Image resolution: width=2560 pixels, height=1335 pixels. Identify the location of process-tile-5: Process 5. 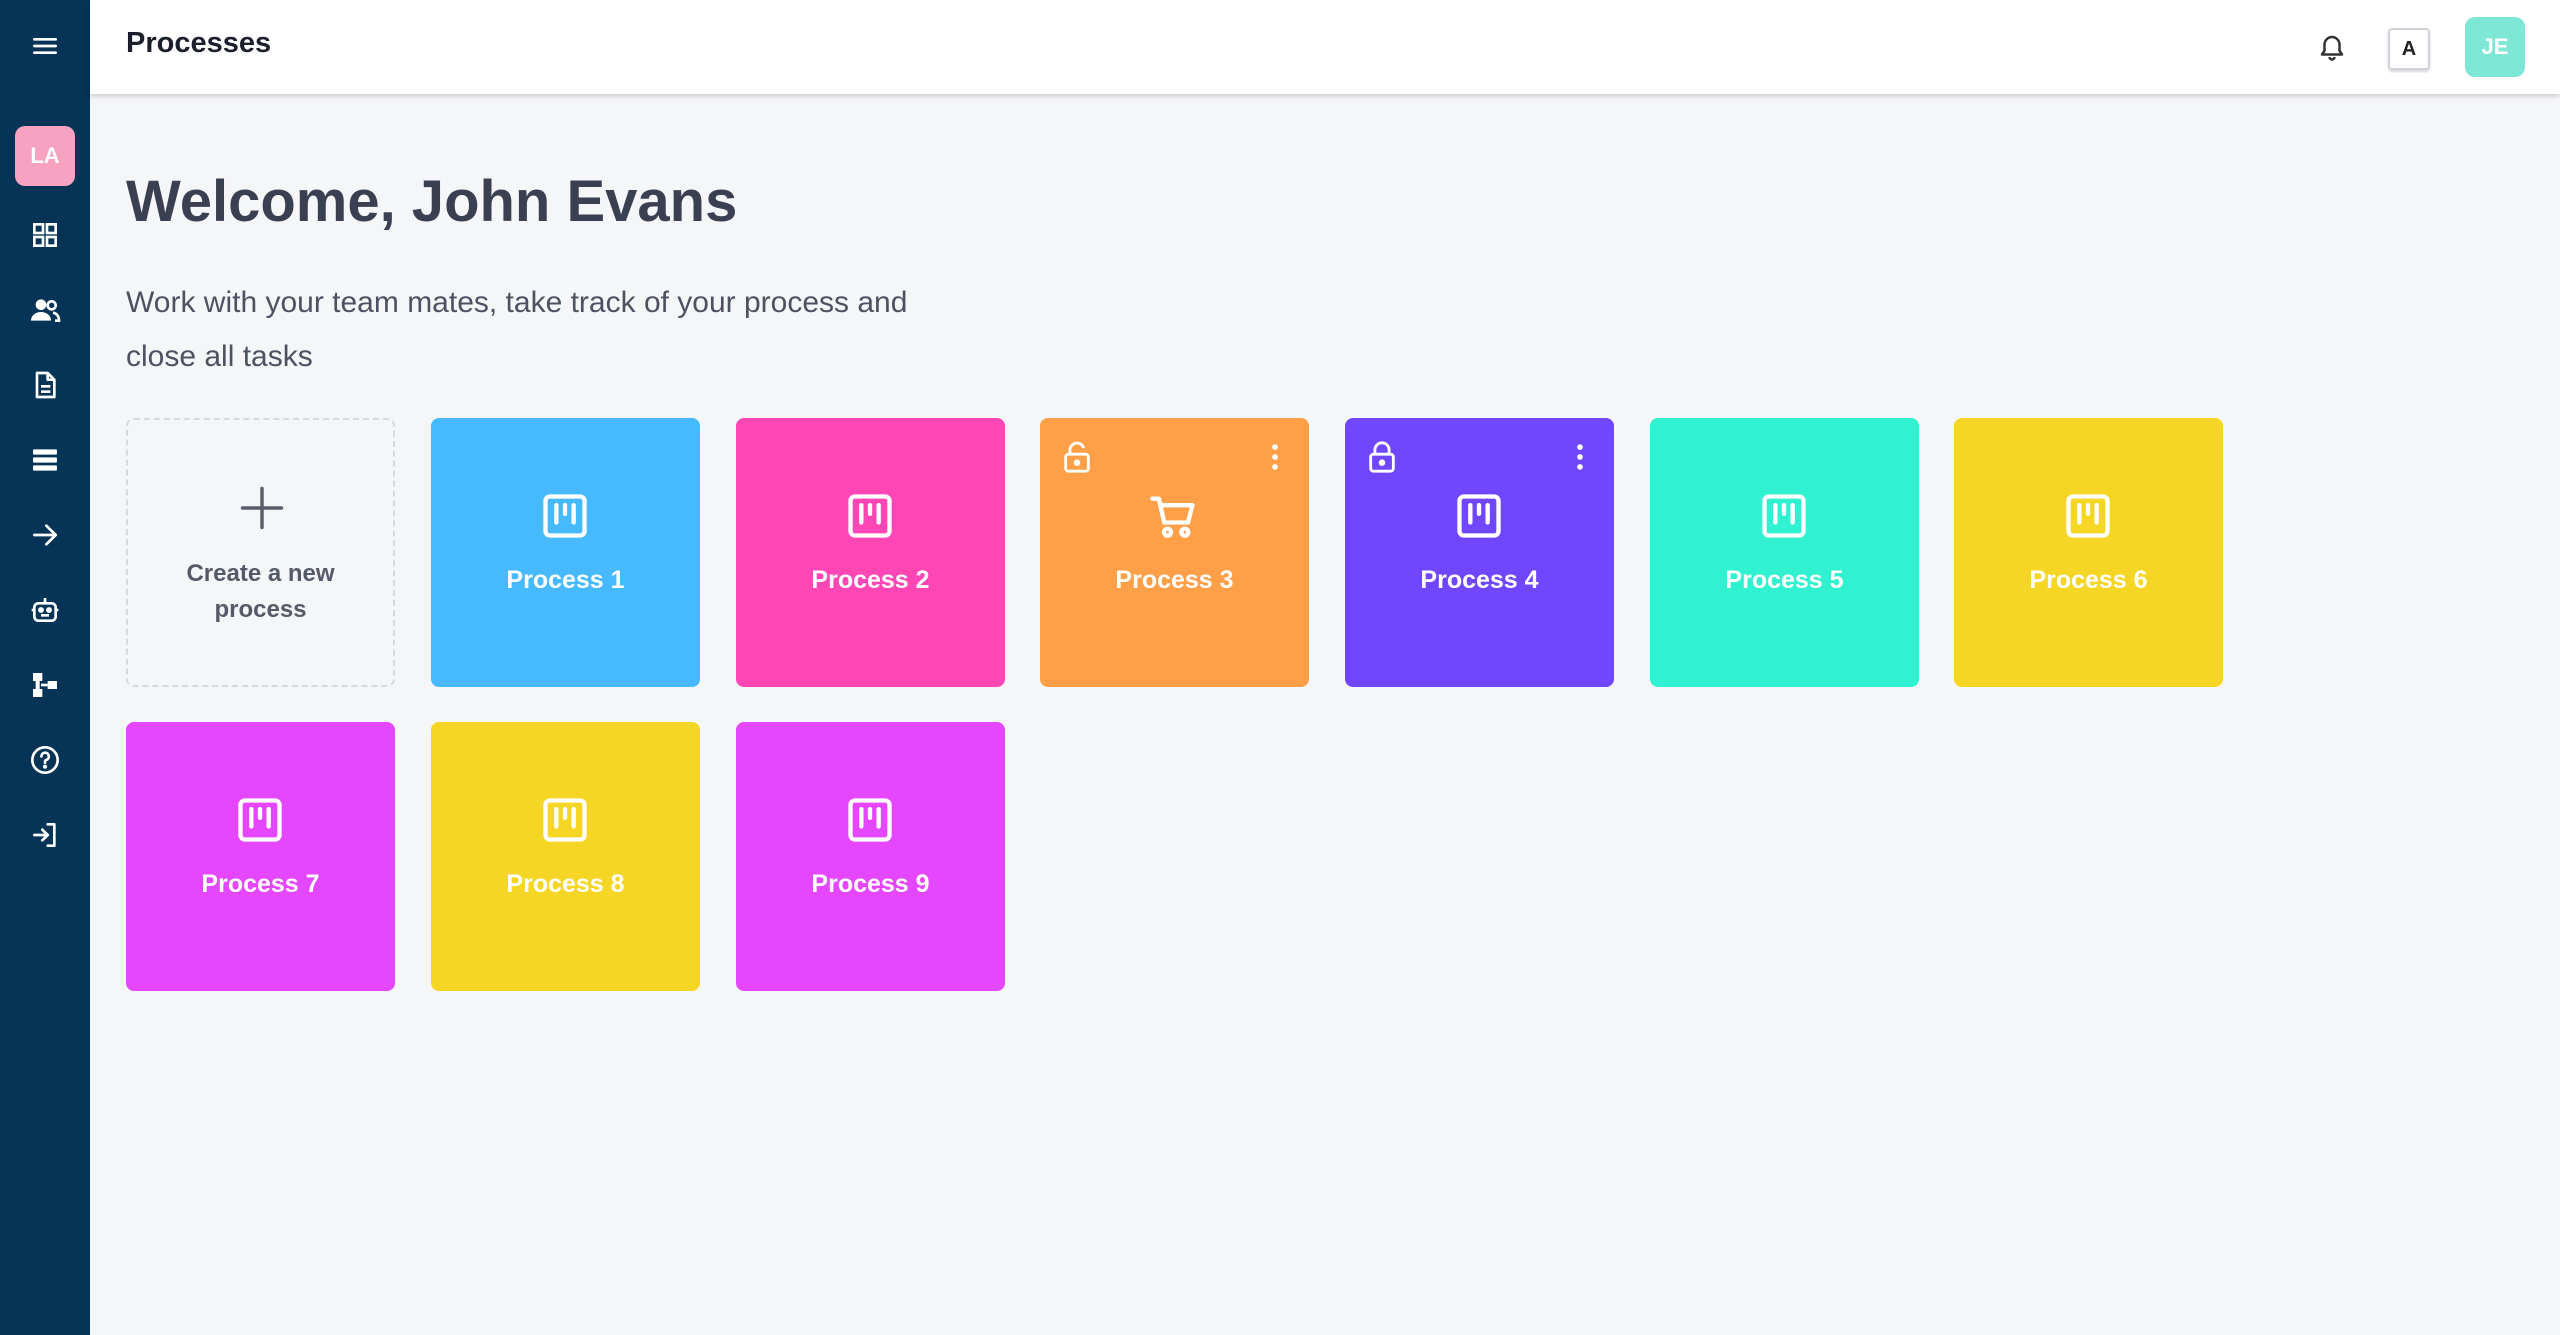
(1784, 552).